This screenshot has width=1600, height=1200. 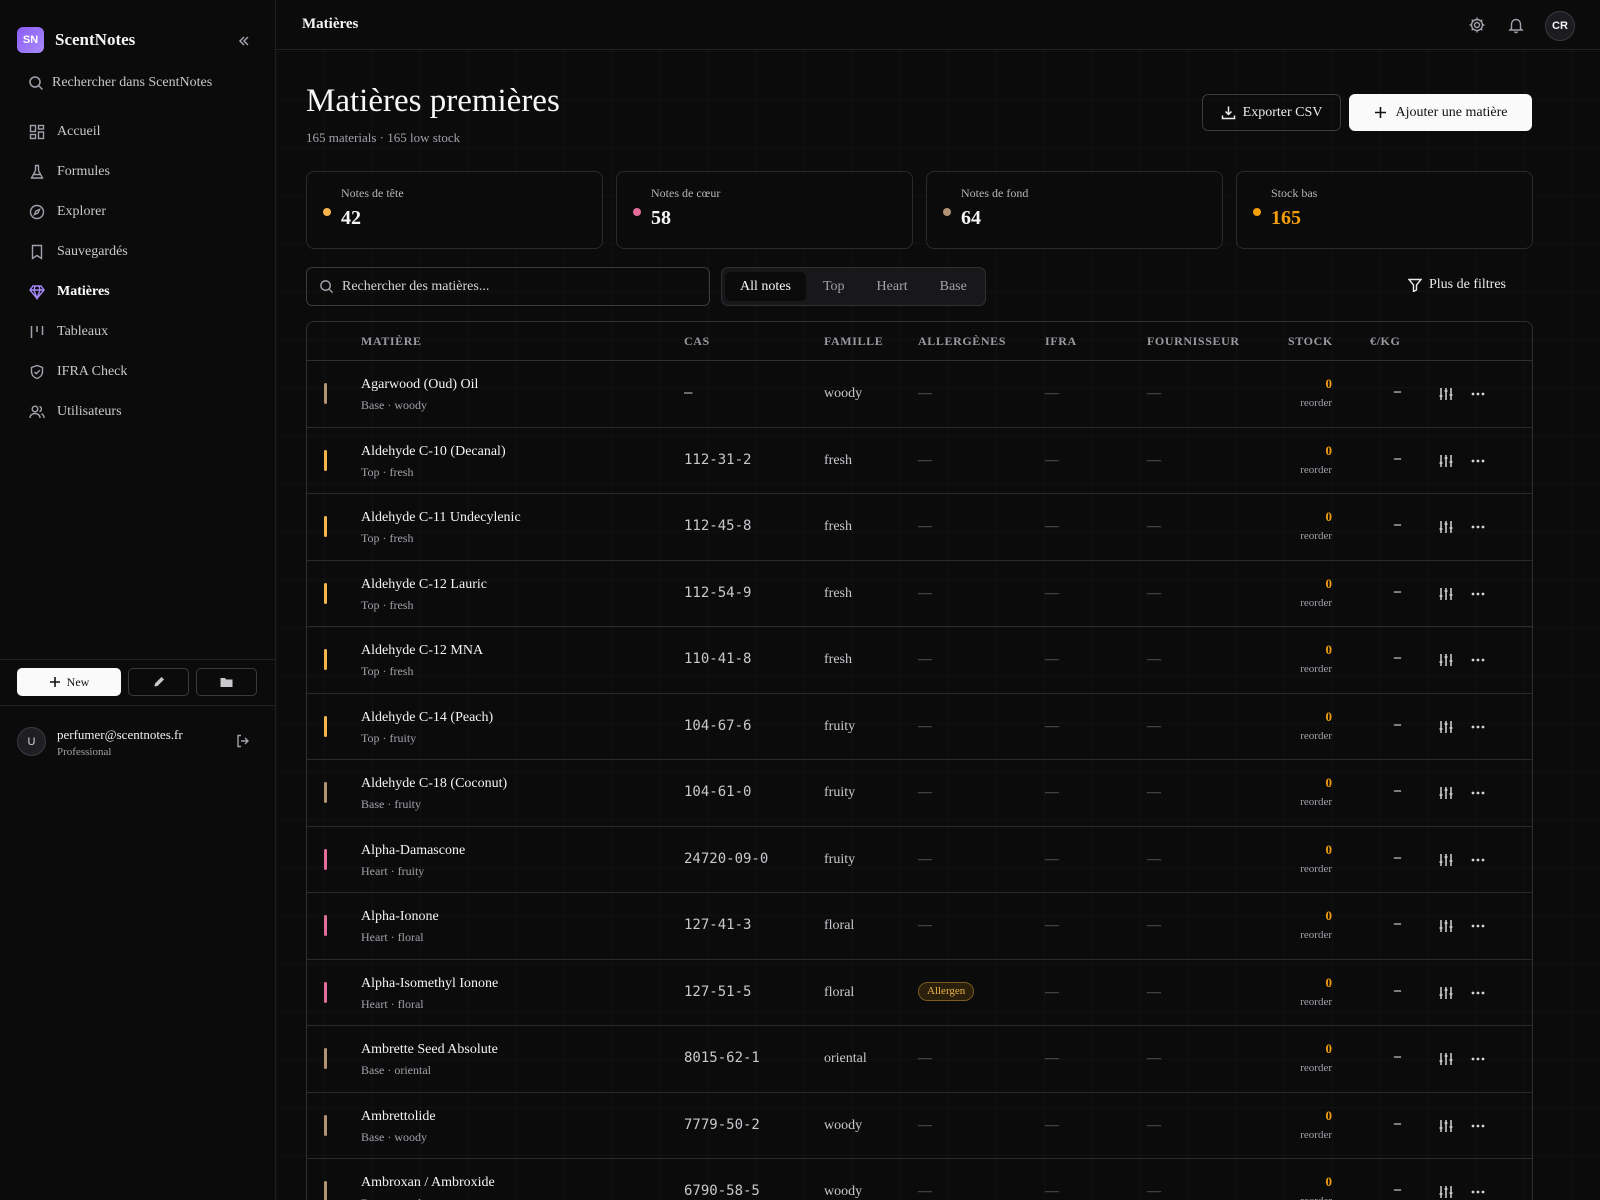 I want to click on family-cell: fresh, so click(x=838, y=460).